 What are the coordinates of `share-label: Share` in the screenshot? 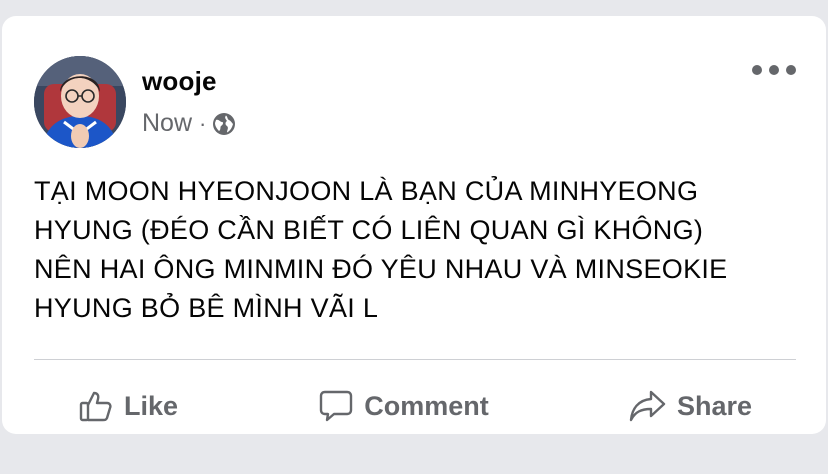 It's located at (714, 405).